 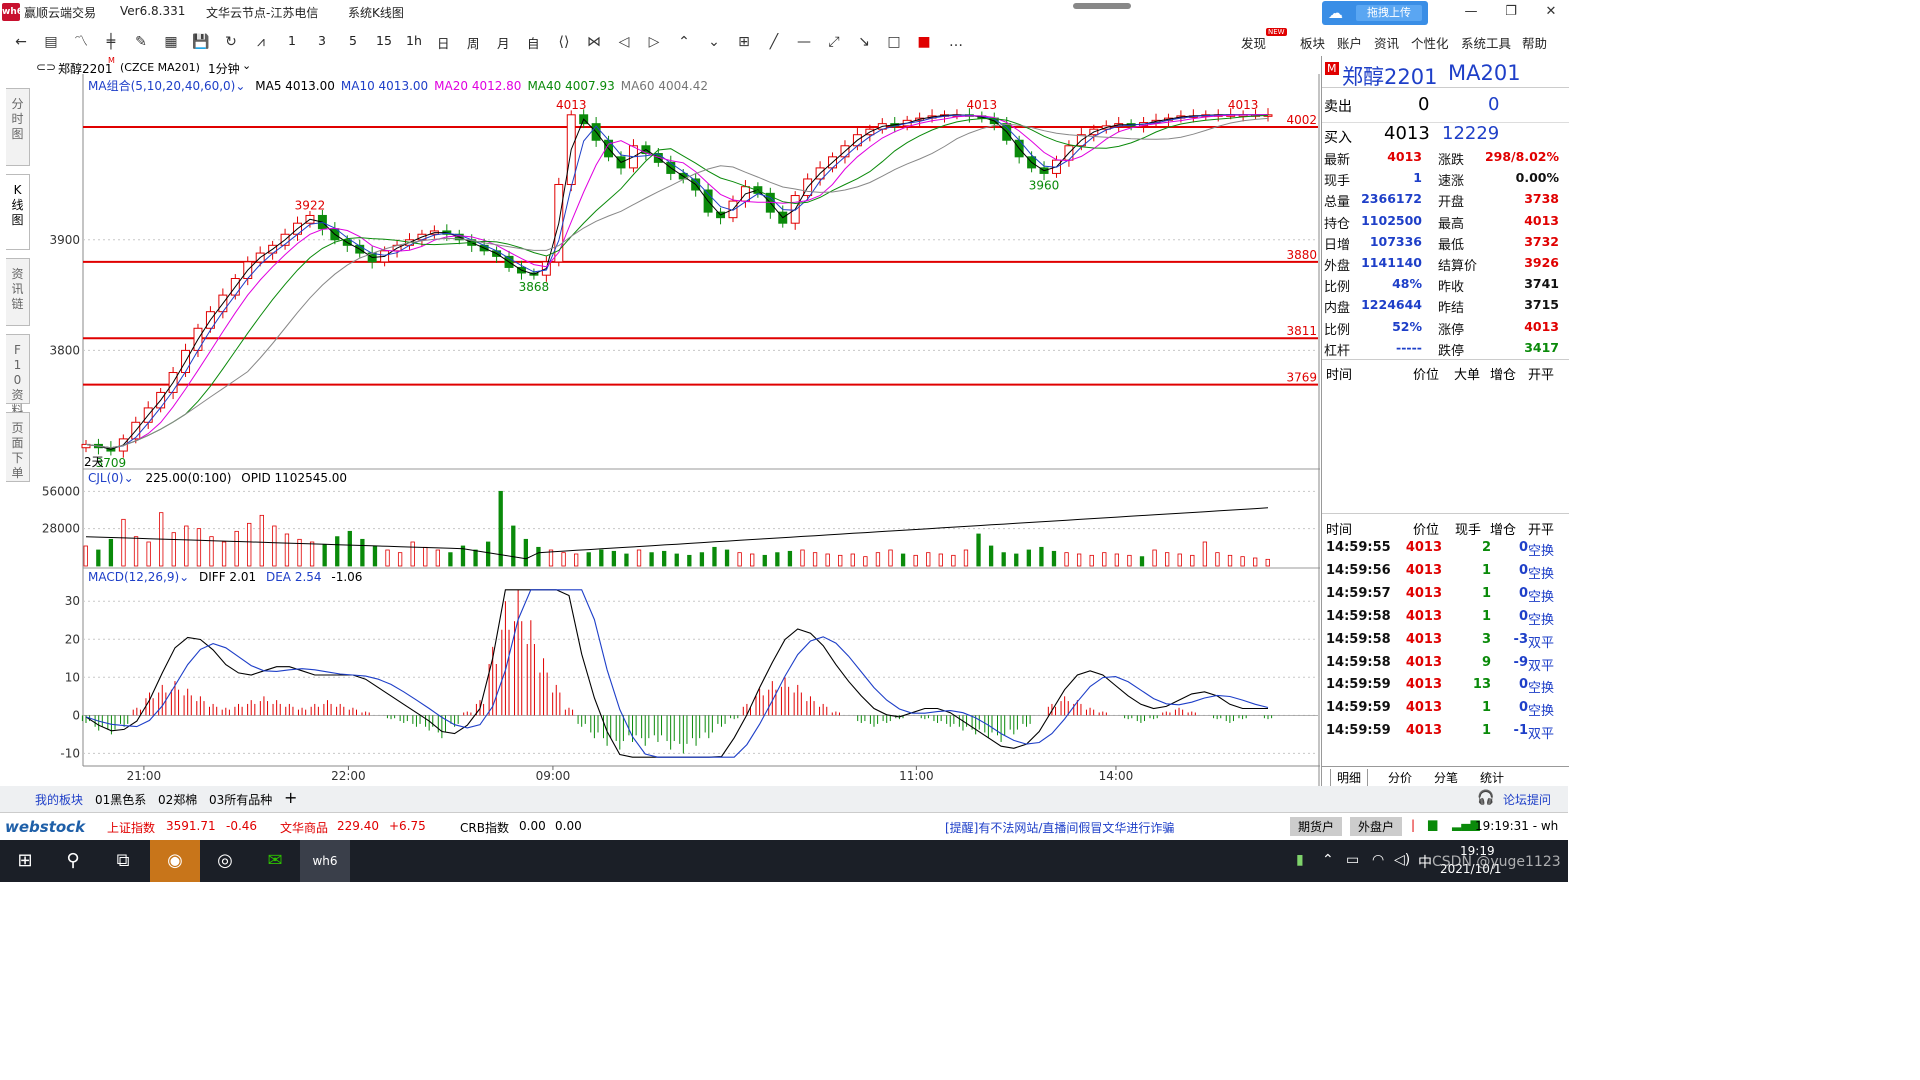 What do you see at coordinates (1349, 42) in the screenshot?
I see `menu-account: 账户` at bounding box center [1349, 42].